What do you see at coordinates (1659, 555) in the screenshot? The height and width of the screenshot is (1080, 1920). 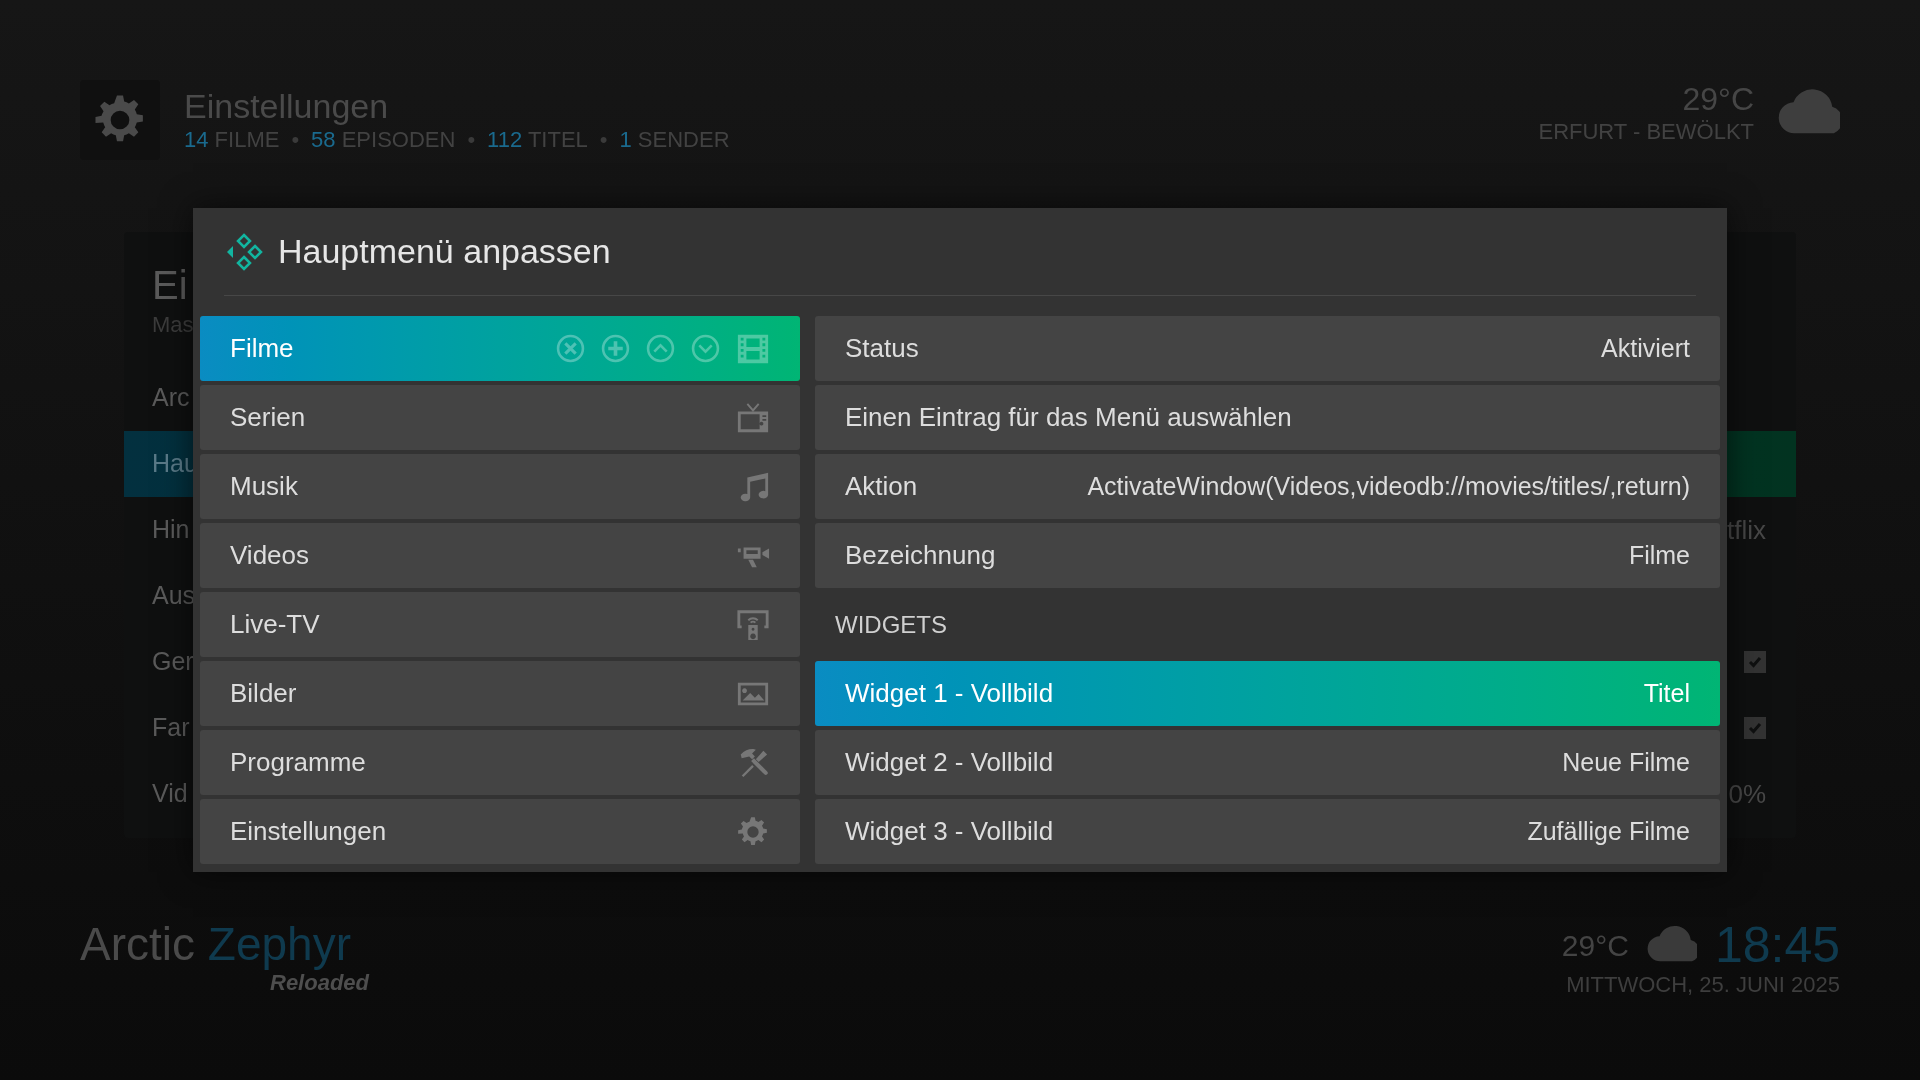 I see `setting-value: Filme` at bounding box center [1659, 555].